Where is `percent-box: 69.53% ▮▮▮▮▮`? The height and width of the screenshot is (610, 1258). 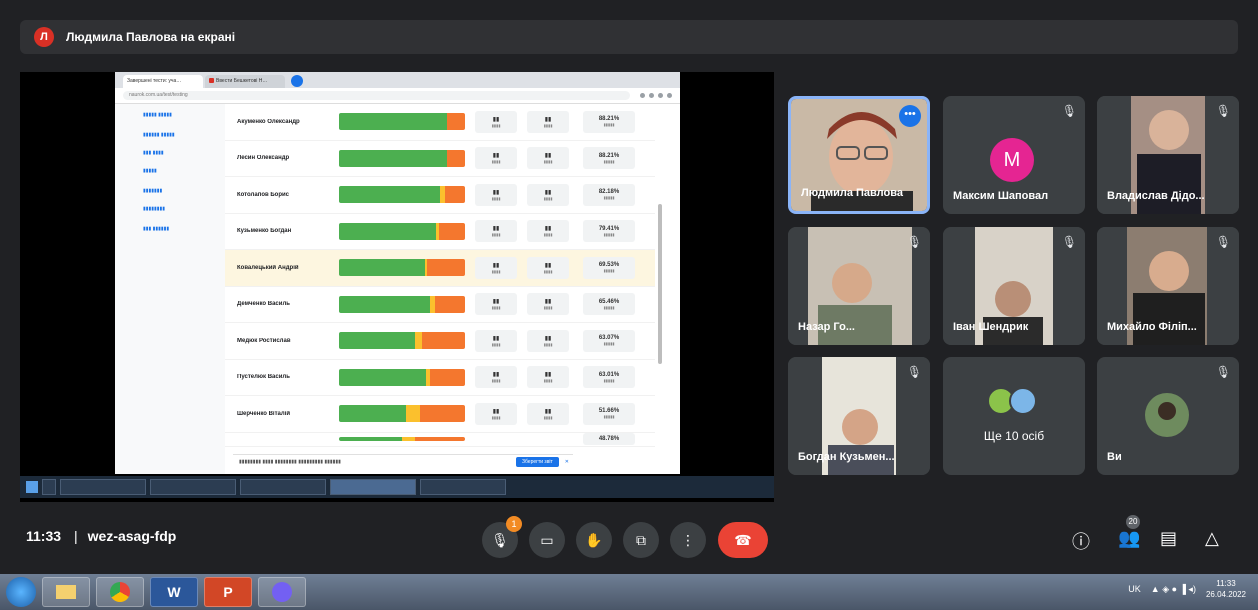
percent-box: 69.53% ▮▮▮▮▮ is located at coordinates (609, 267).